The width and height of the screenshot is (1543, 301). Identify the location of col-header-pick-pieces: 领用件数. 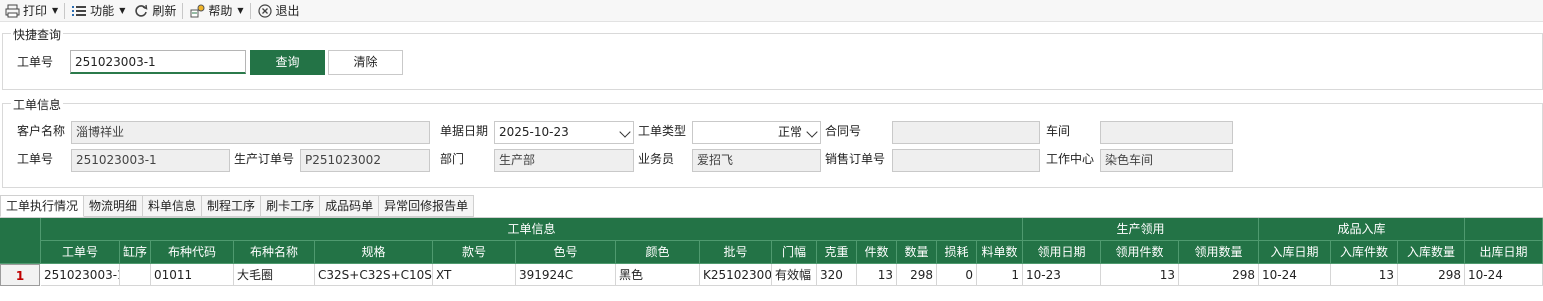
(1140, 252).